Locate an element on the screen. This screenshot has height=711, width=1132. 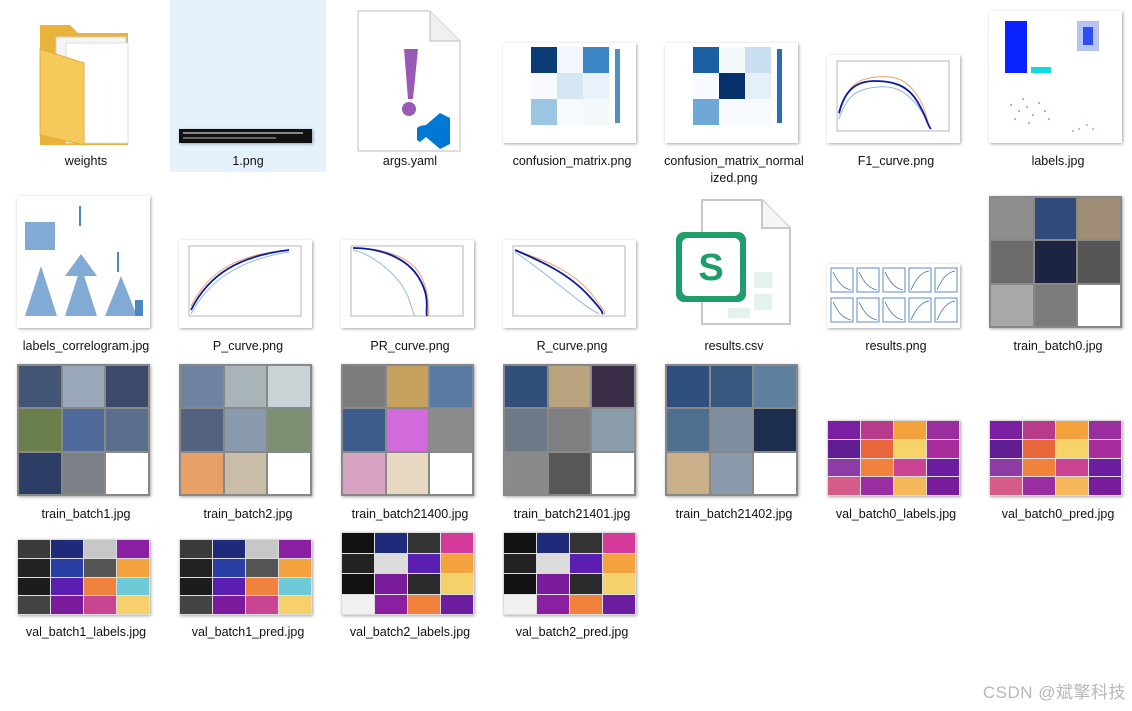
file-label: labels.jpg is located at coordinates (1058, 161).